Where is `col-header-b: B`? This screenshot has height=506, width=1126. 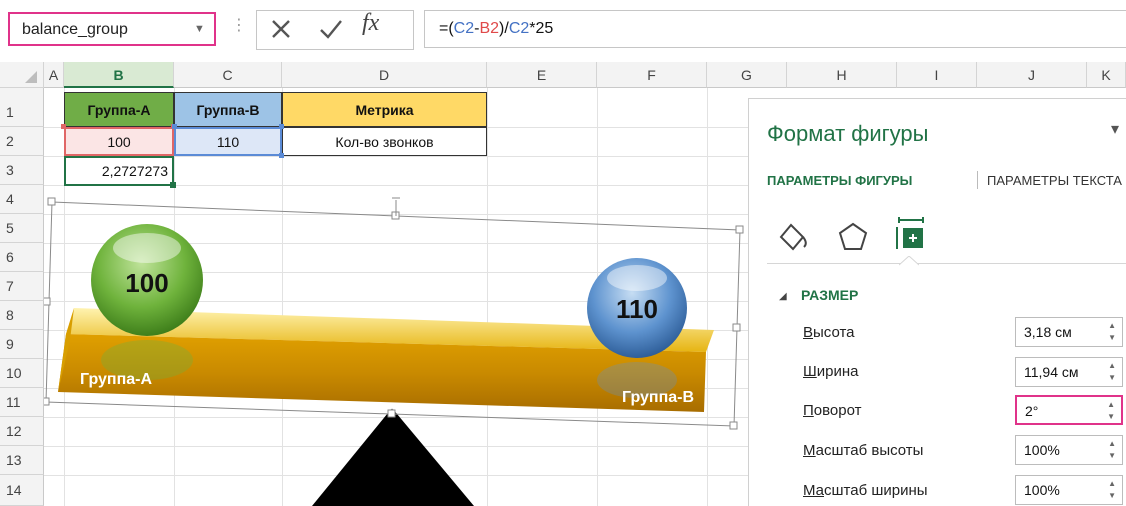
col-header-b: B is located at coordinates (119, 75).